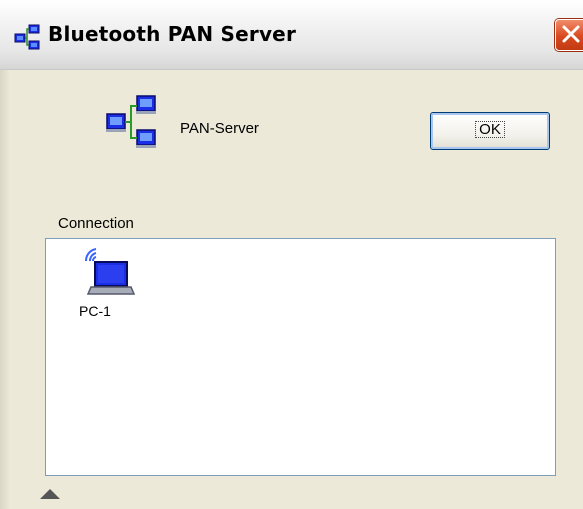 Image resolution: width=583 pixels, height=509 pixels. I want to click on network-icon, so click(27, 37).